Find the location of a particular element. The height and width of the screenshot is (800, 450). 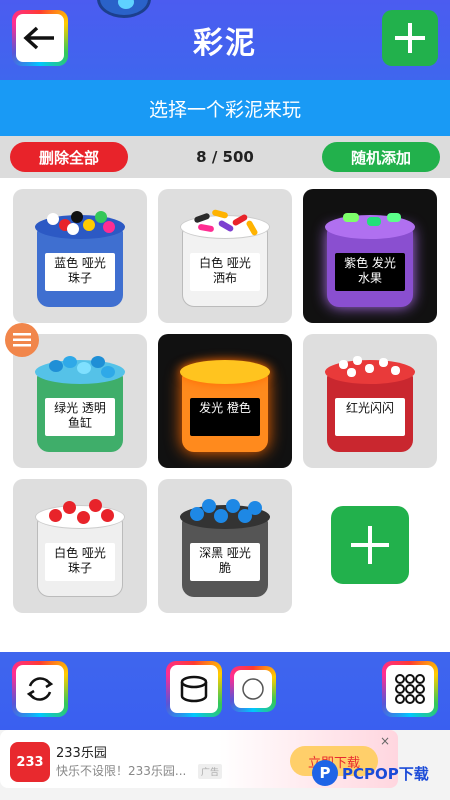

fruit-decoration is located at coordinates (370, 222).